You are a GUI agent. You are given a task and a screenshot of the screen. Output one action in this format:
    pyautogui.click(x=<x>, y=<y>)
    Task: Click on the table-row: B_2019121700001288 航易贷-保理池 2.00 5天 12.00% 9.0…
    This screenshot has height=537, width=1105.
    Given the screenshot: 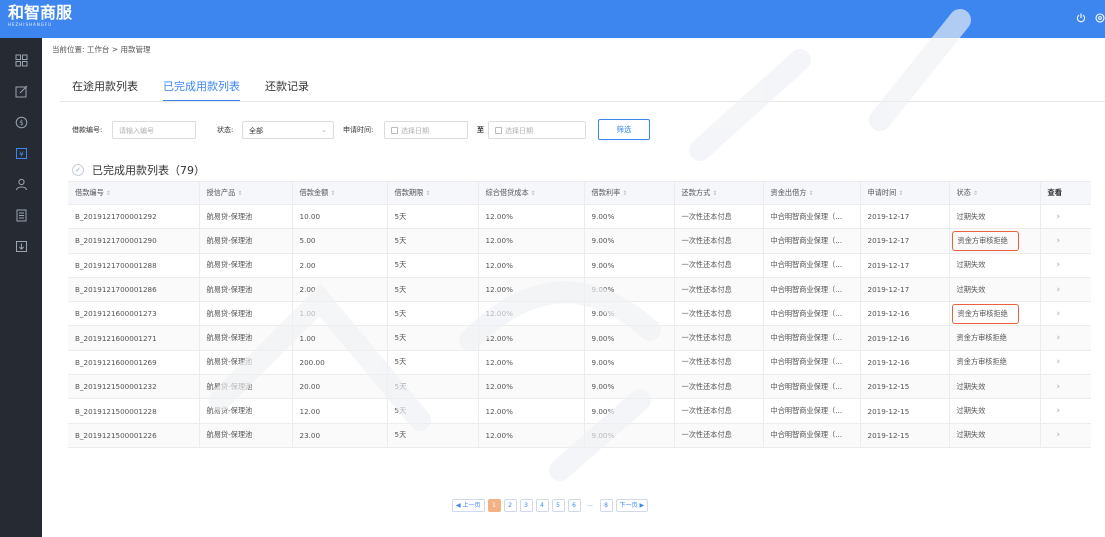 What is the action you would take?
    pyautogui.click(x=579, y=265)
    